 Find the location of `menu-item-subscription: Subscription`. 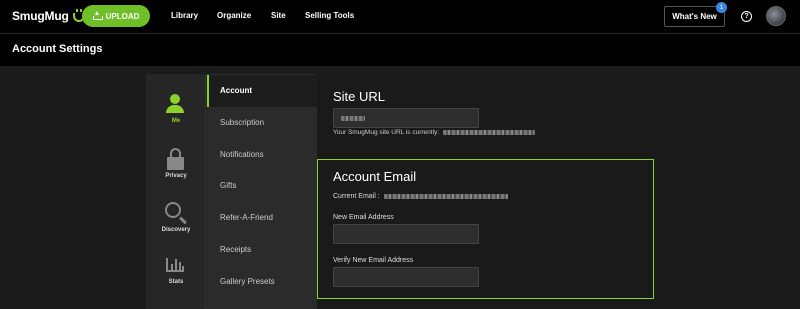

menu-item-subscription: Subscription is located at coordinates (262, 123).